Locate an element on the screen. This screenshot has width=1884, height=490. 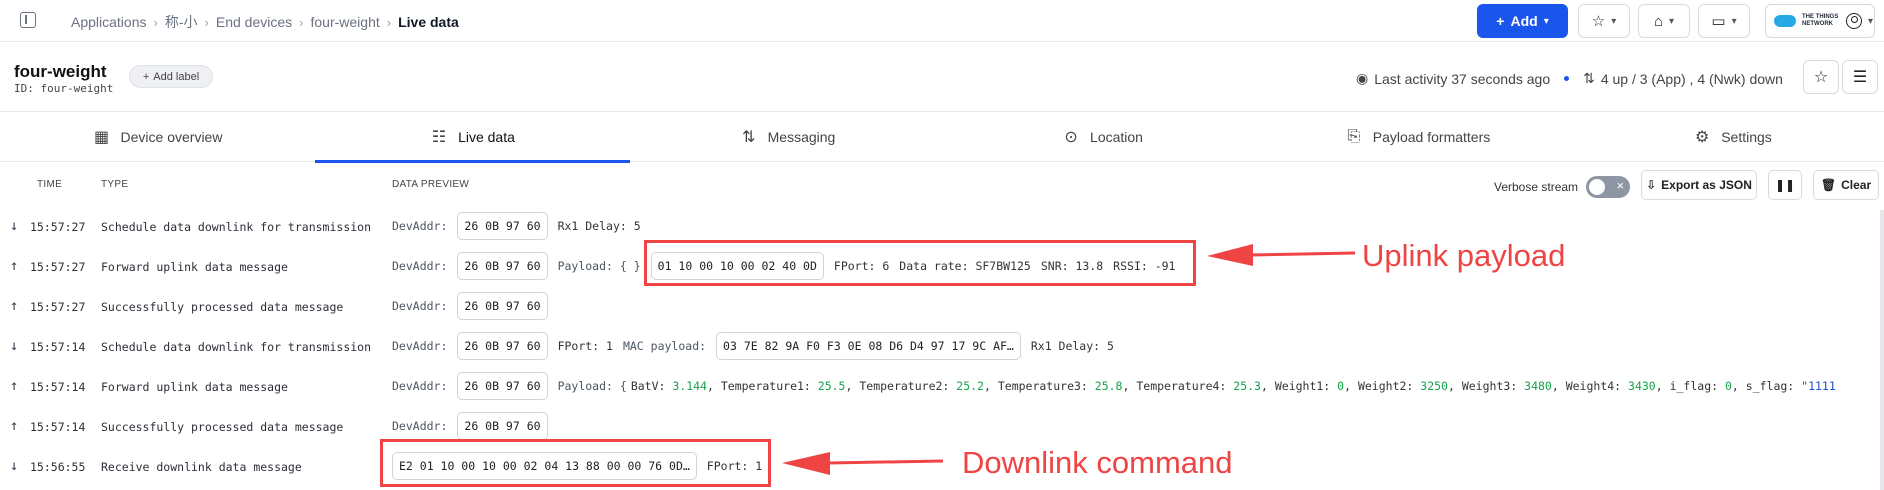
column-type: TYPE is located at coordinates (115, 184).